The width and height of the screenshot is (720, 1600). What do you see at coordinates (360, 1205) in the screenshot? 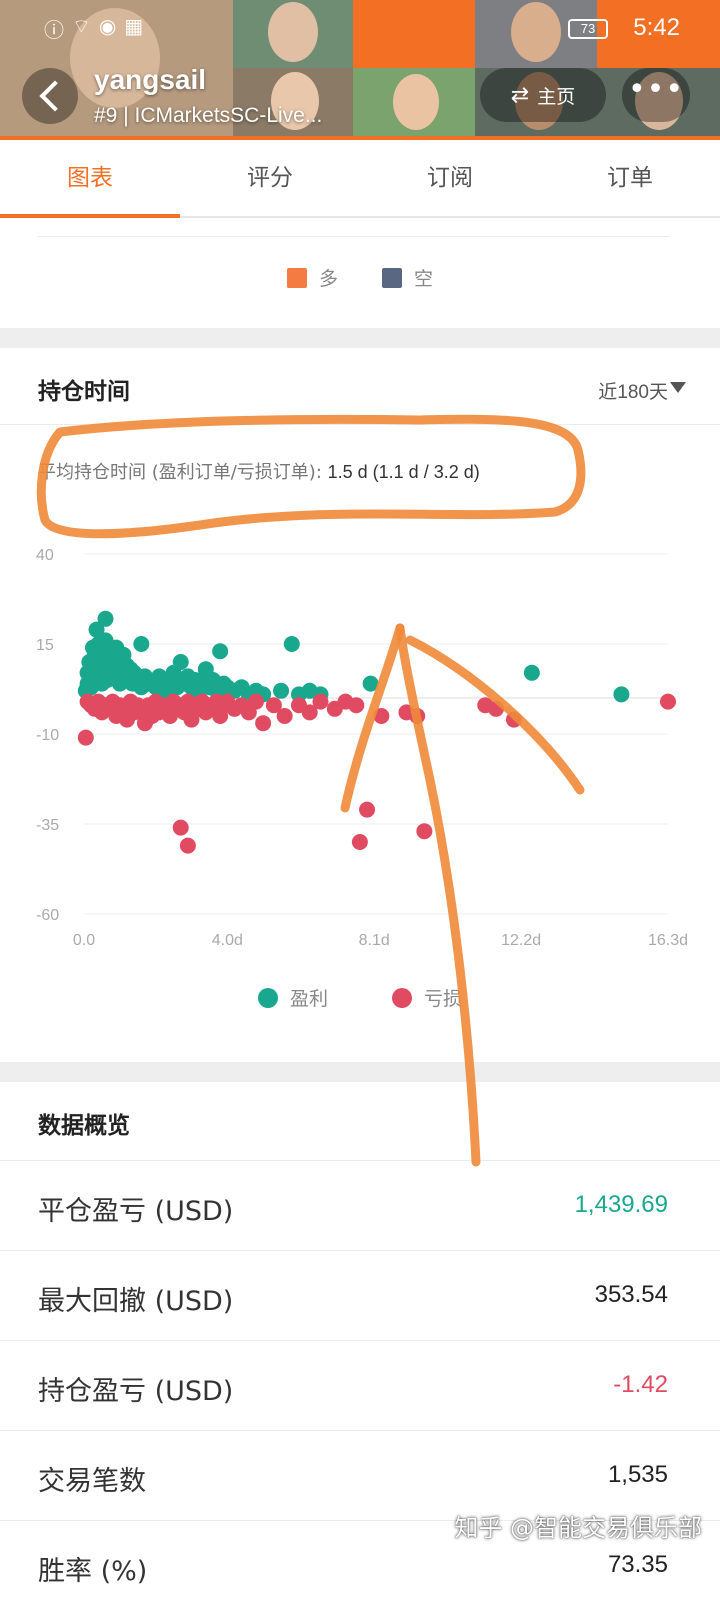
I see `overview-row: 平仓盈亏 (USD) 1,439.69` at bounding box center [360, 1205].